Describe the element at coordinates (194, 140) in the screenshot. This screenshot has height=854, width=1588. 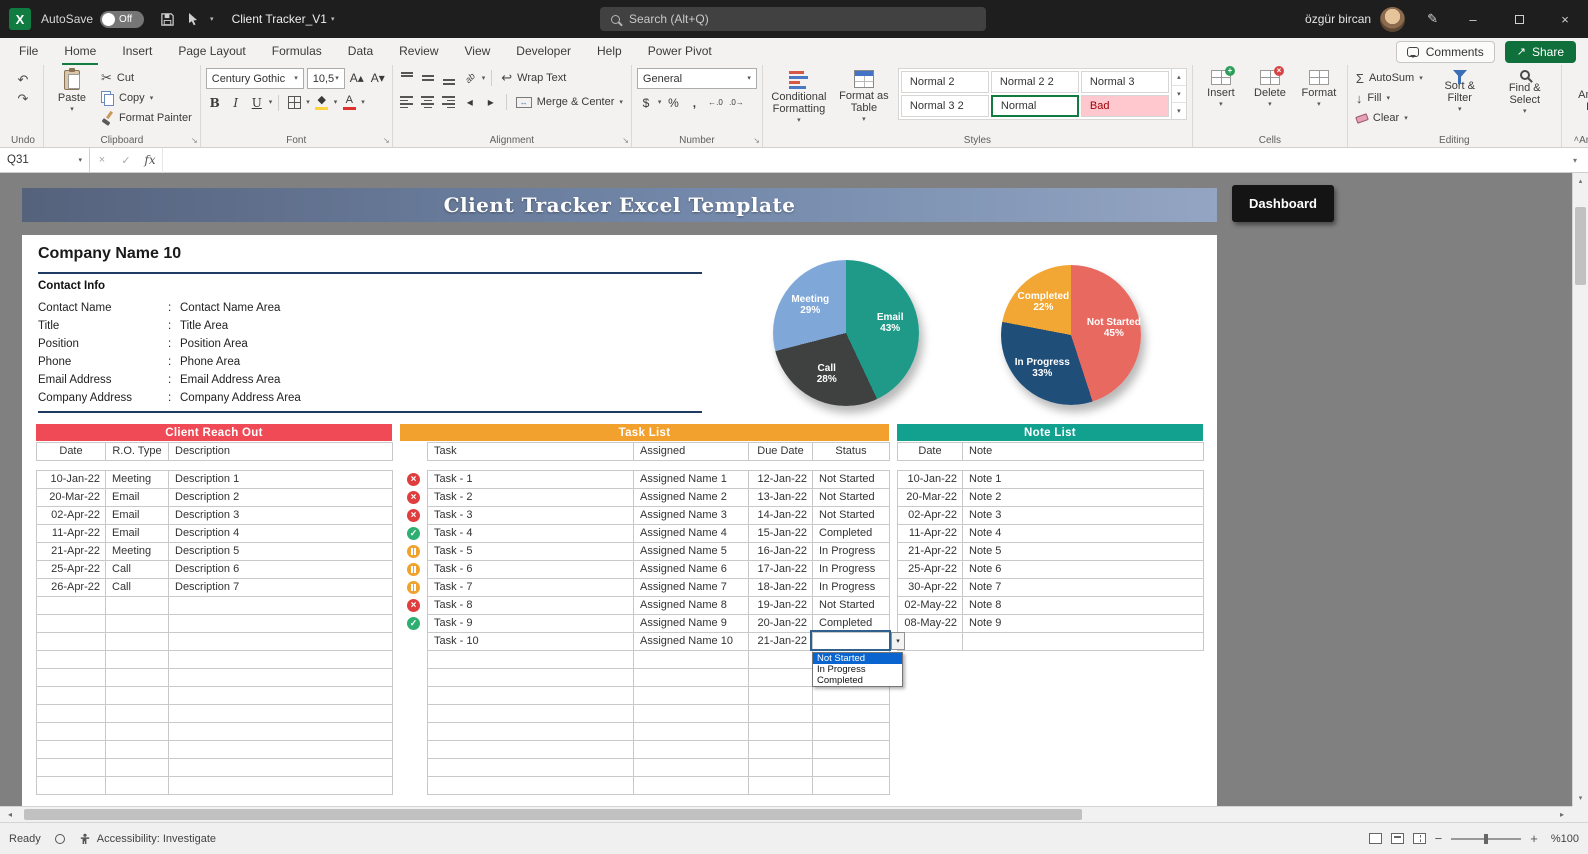
I see `clipboard-dialog-launcher: ↘` at that location.